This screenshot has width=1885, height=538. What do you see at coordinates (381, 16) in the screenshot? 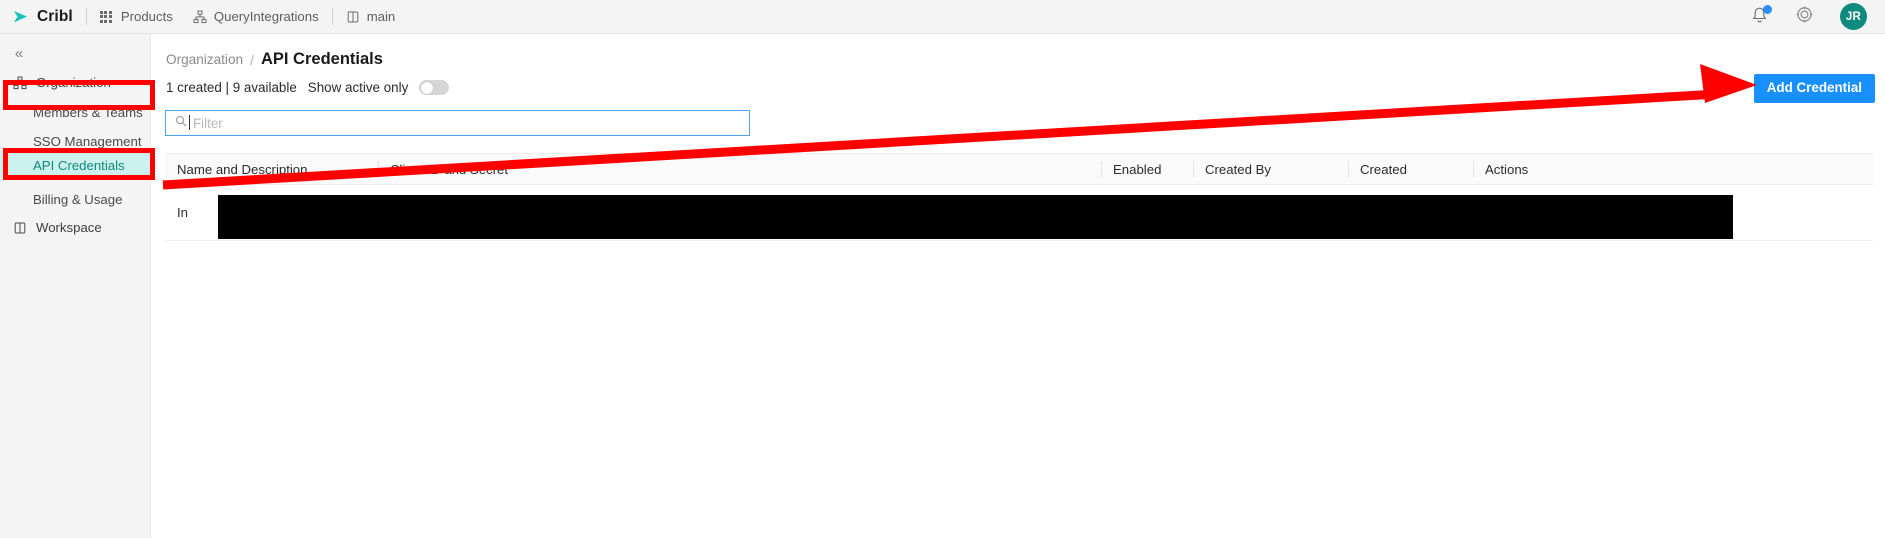
I see `nav-item-main-label: main` at bounding box center [381, 16].